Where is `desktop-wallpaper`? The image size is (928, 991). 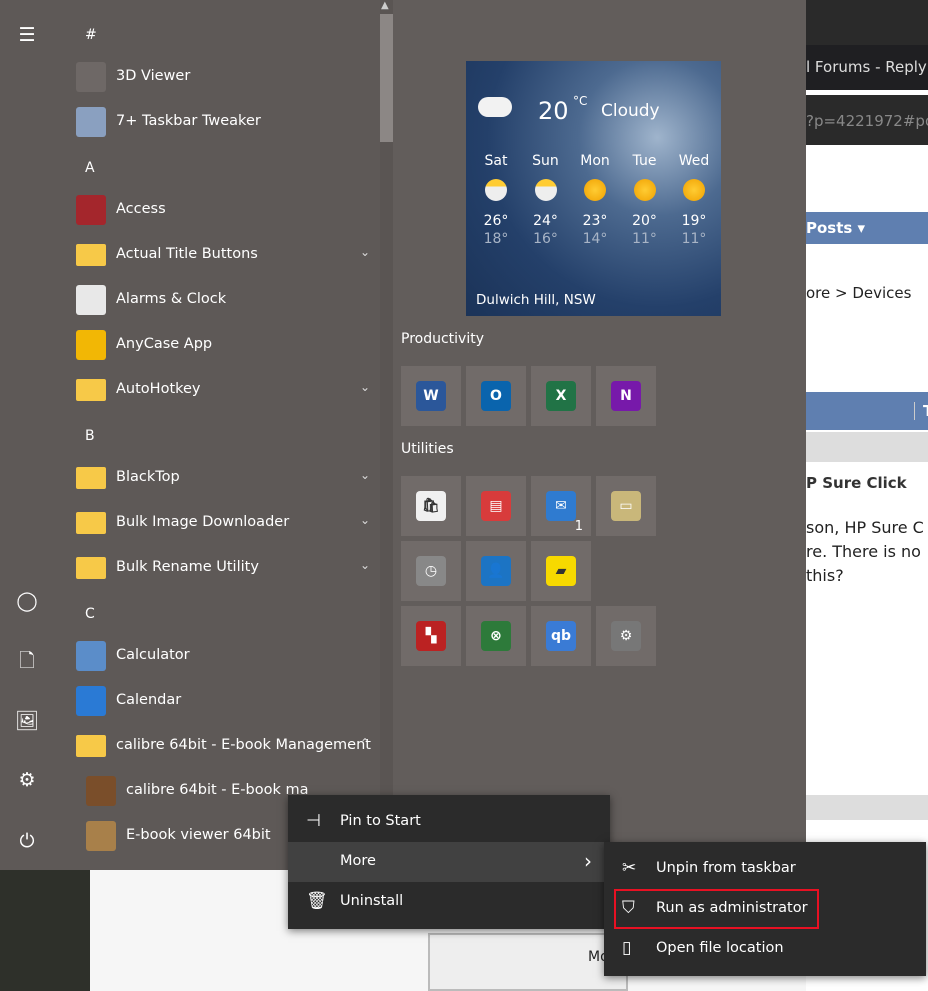 desktop-wallpaper is located at coordinates (45, 930).